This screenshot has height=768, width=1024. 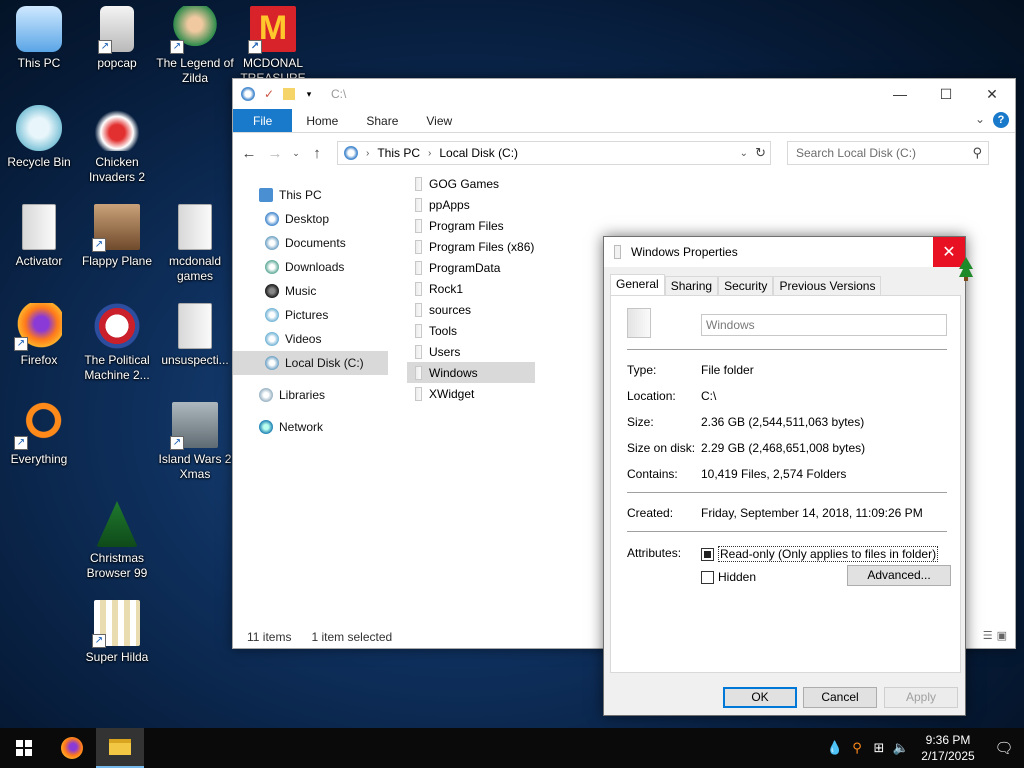 I want to click on tab-view: View, so click(x=439, y=120).